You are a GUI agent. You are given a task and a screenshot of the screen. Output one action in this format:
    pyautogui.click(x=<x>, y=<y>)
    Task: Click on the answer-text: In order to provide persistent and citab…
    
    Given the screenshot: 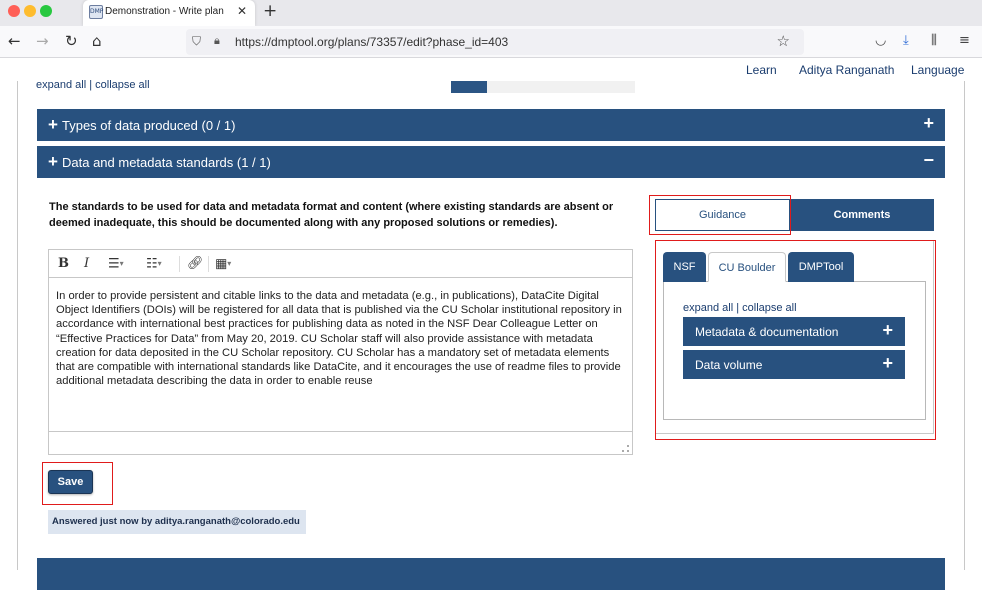 What is the action you would take?
    pyautogui.click(x=341, y=338)
    